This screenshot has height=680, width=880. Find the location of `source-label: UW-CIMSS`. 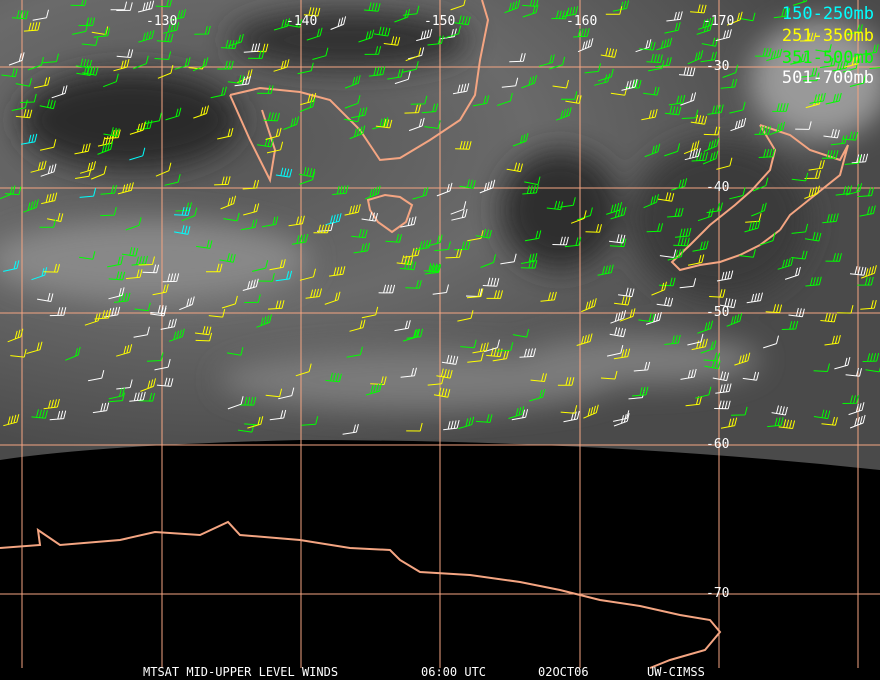

source-label: UW-CIMSS is located at coordinates (676, 672).